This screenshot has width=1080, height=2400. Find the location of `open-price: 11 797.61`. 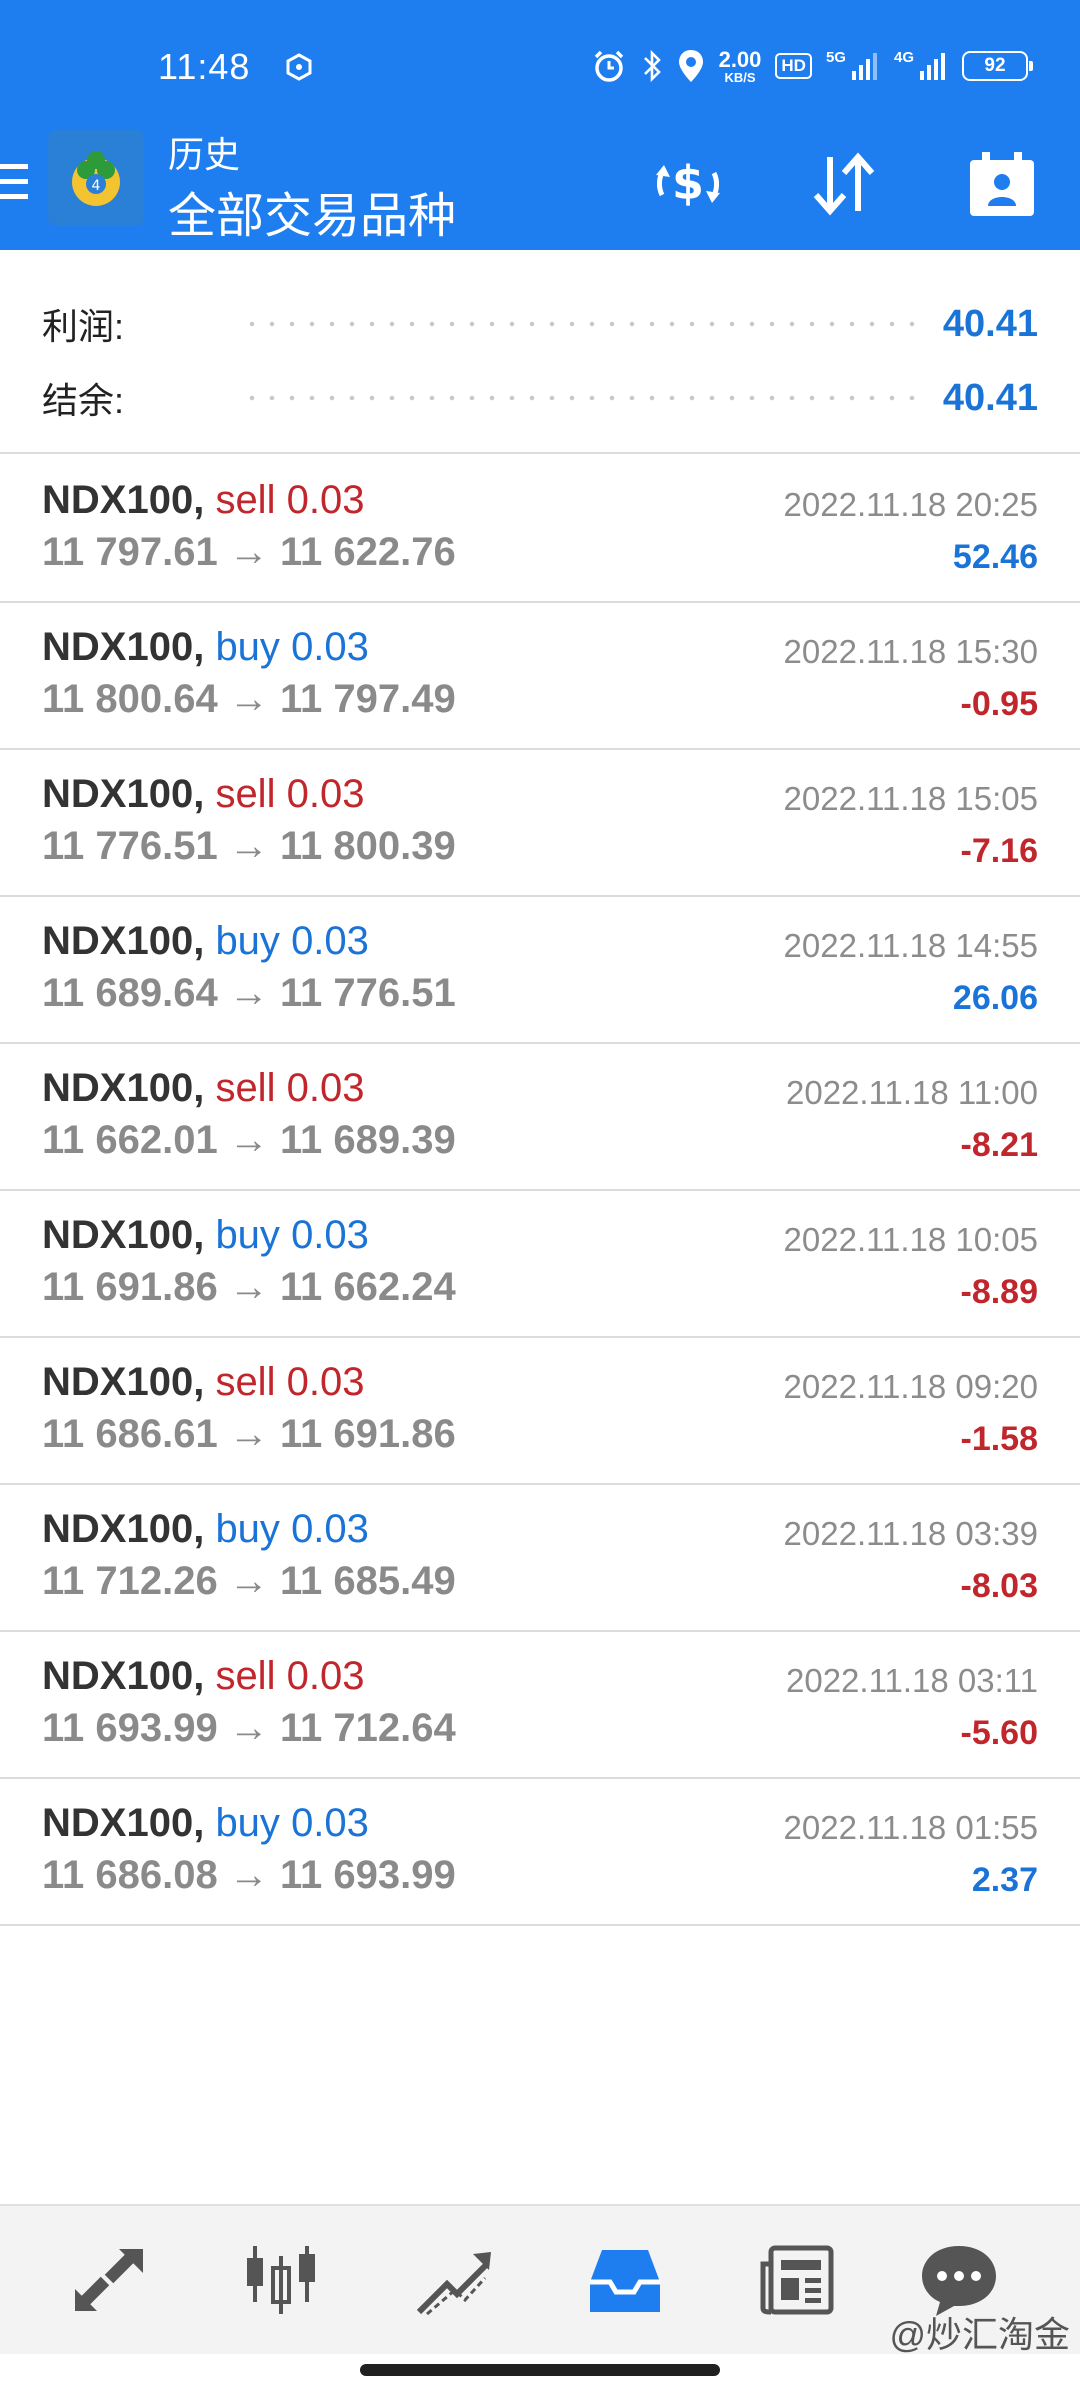

open-price: 11 797.61 is located at coordinates (130, 552).